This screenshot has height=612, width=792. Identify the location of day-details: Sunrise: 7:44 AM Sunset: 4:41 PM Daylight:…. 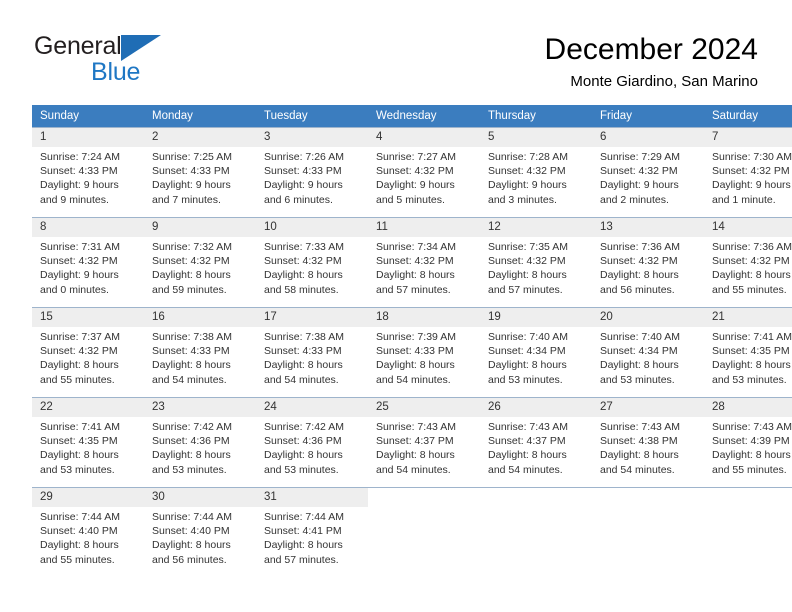
(312, 537).